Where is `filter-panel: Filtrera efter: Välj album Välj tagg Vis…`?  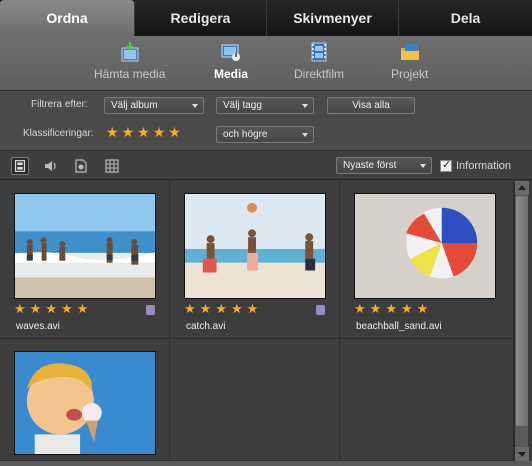 filter-panel: Filtrera efter: Välj album Välj tagg Vis… is located at coordinates (266, 120).